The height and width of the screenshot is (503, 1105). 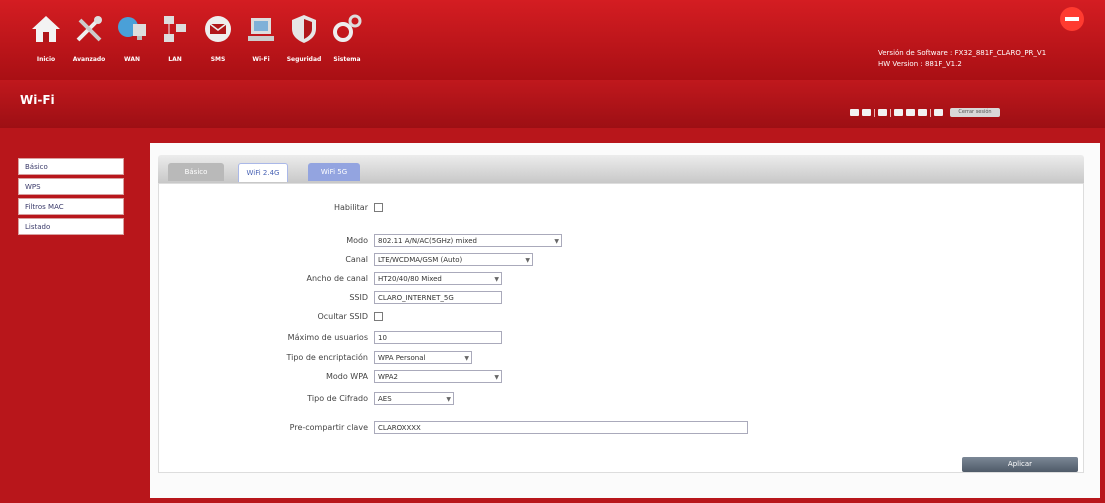 What do you see at coordinates (71, 226) in the screenshot?
I see `sidebar-item-list: Listado` at bounding box center [71, 226].